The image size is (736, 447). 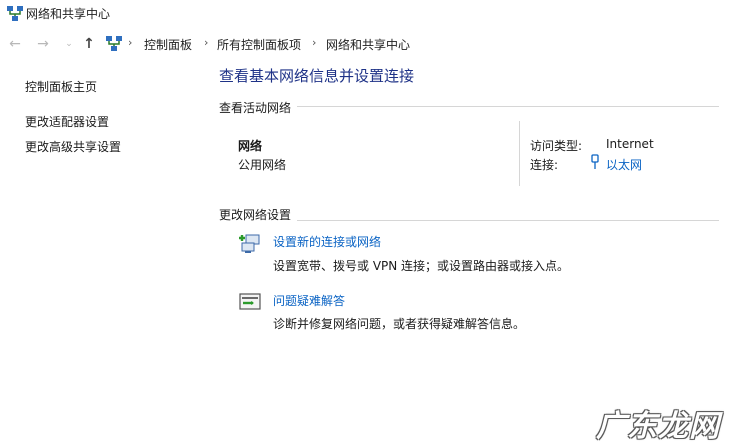 What do you see at coordinates (15, 44) in the screenshot?
I see `back-arrow-icon: ←` at bounding box center [15, 44].